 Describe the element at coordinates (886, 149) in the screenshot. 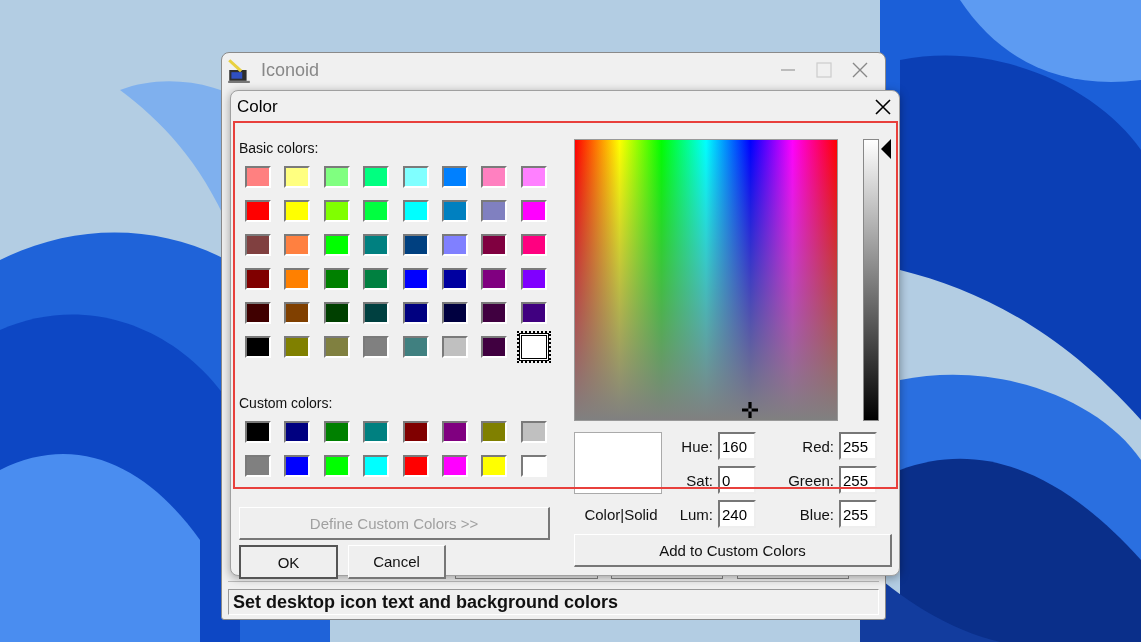

I see `slider-arrow-icon` at that location.